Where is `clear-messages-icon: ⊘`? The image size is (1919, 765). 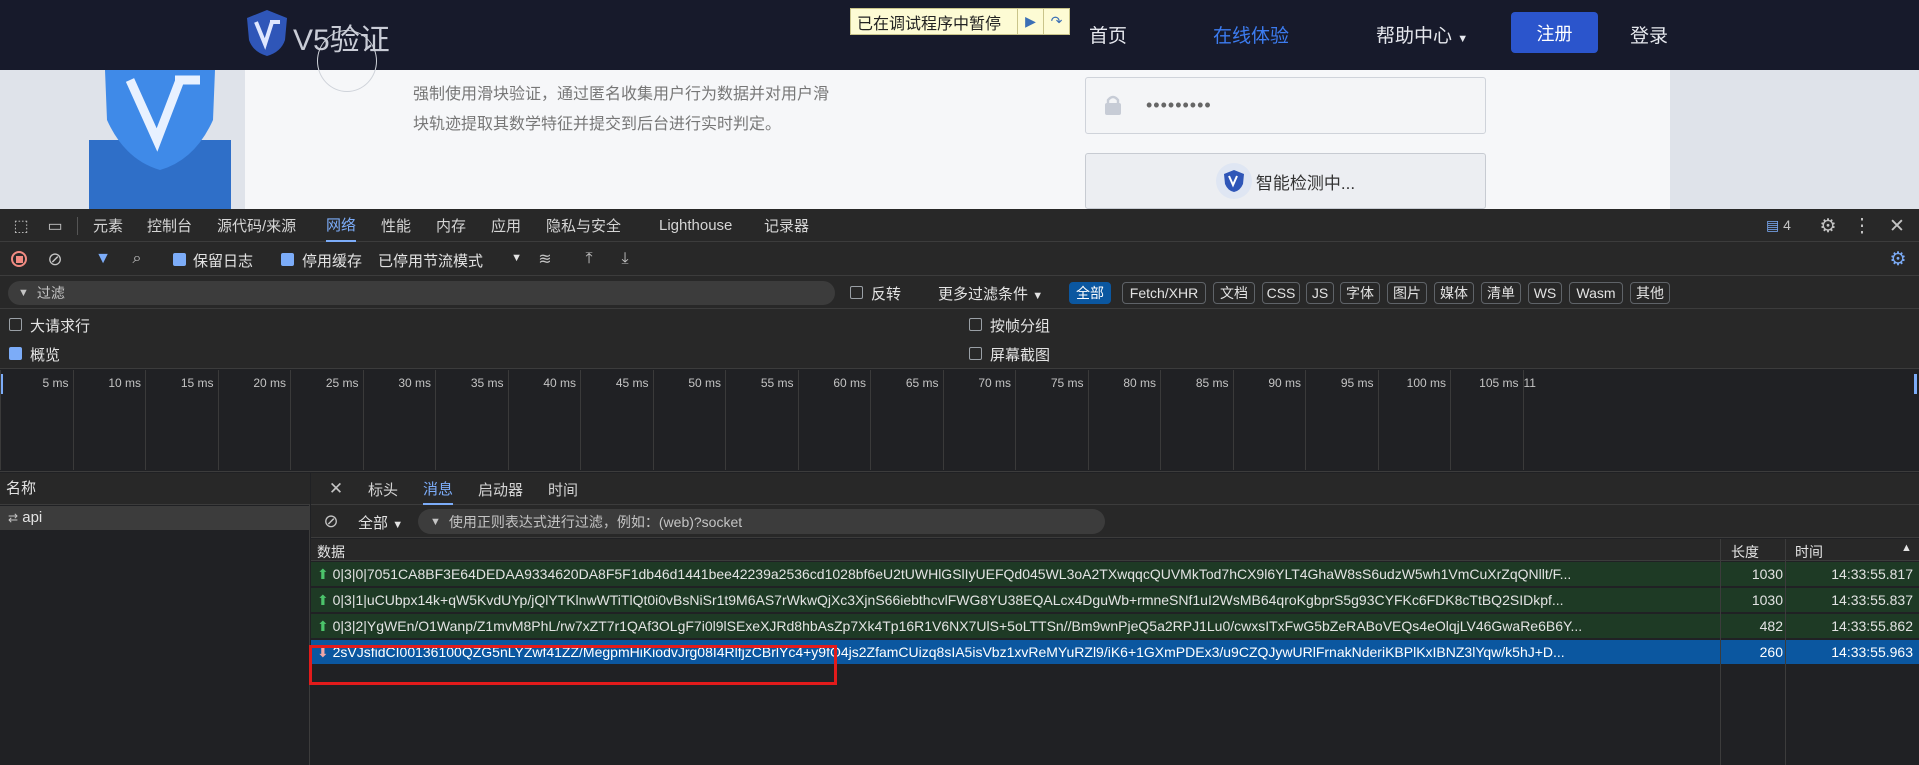
clear-messages-icon: ⊘ is located at coordinates (331, 521).